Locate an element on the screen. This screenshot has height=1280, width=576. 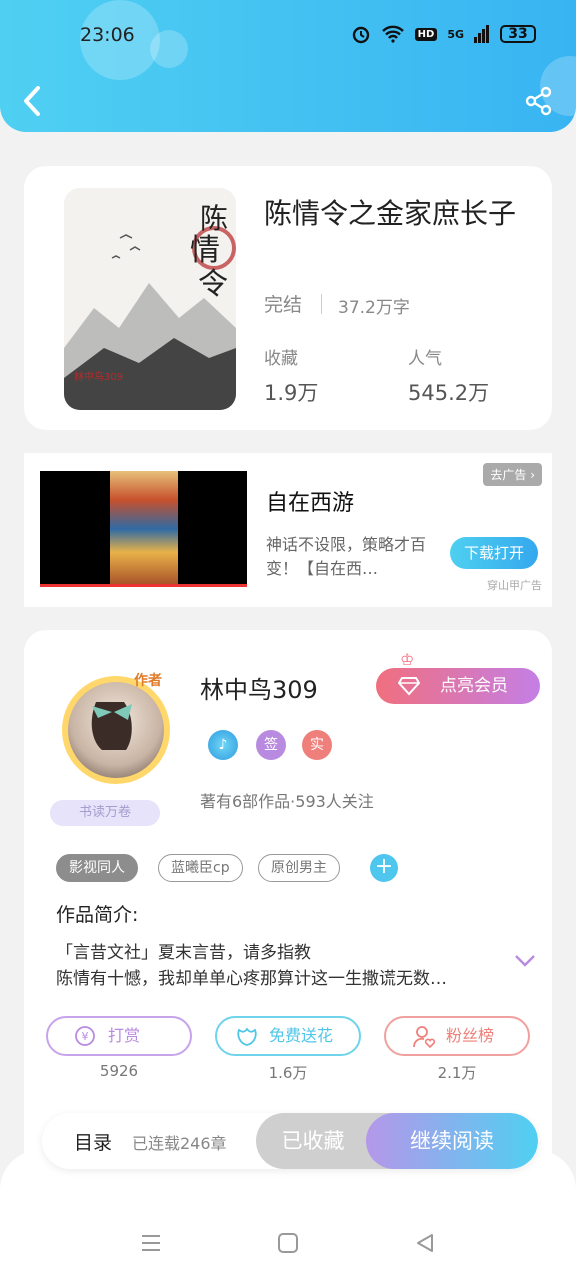
send-flower-button: 免费送花 is located at coordinates (288, 1036).